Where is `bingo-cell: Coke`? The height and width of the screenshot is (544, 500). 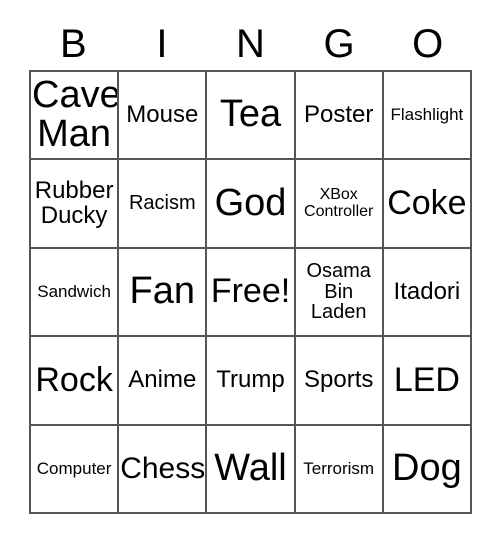
bingo-cell: Coke is located at coordinates (427, 204).